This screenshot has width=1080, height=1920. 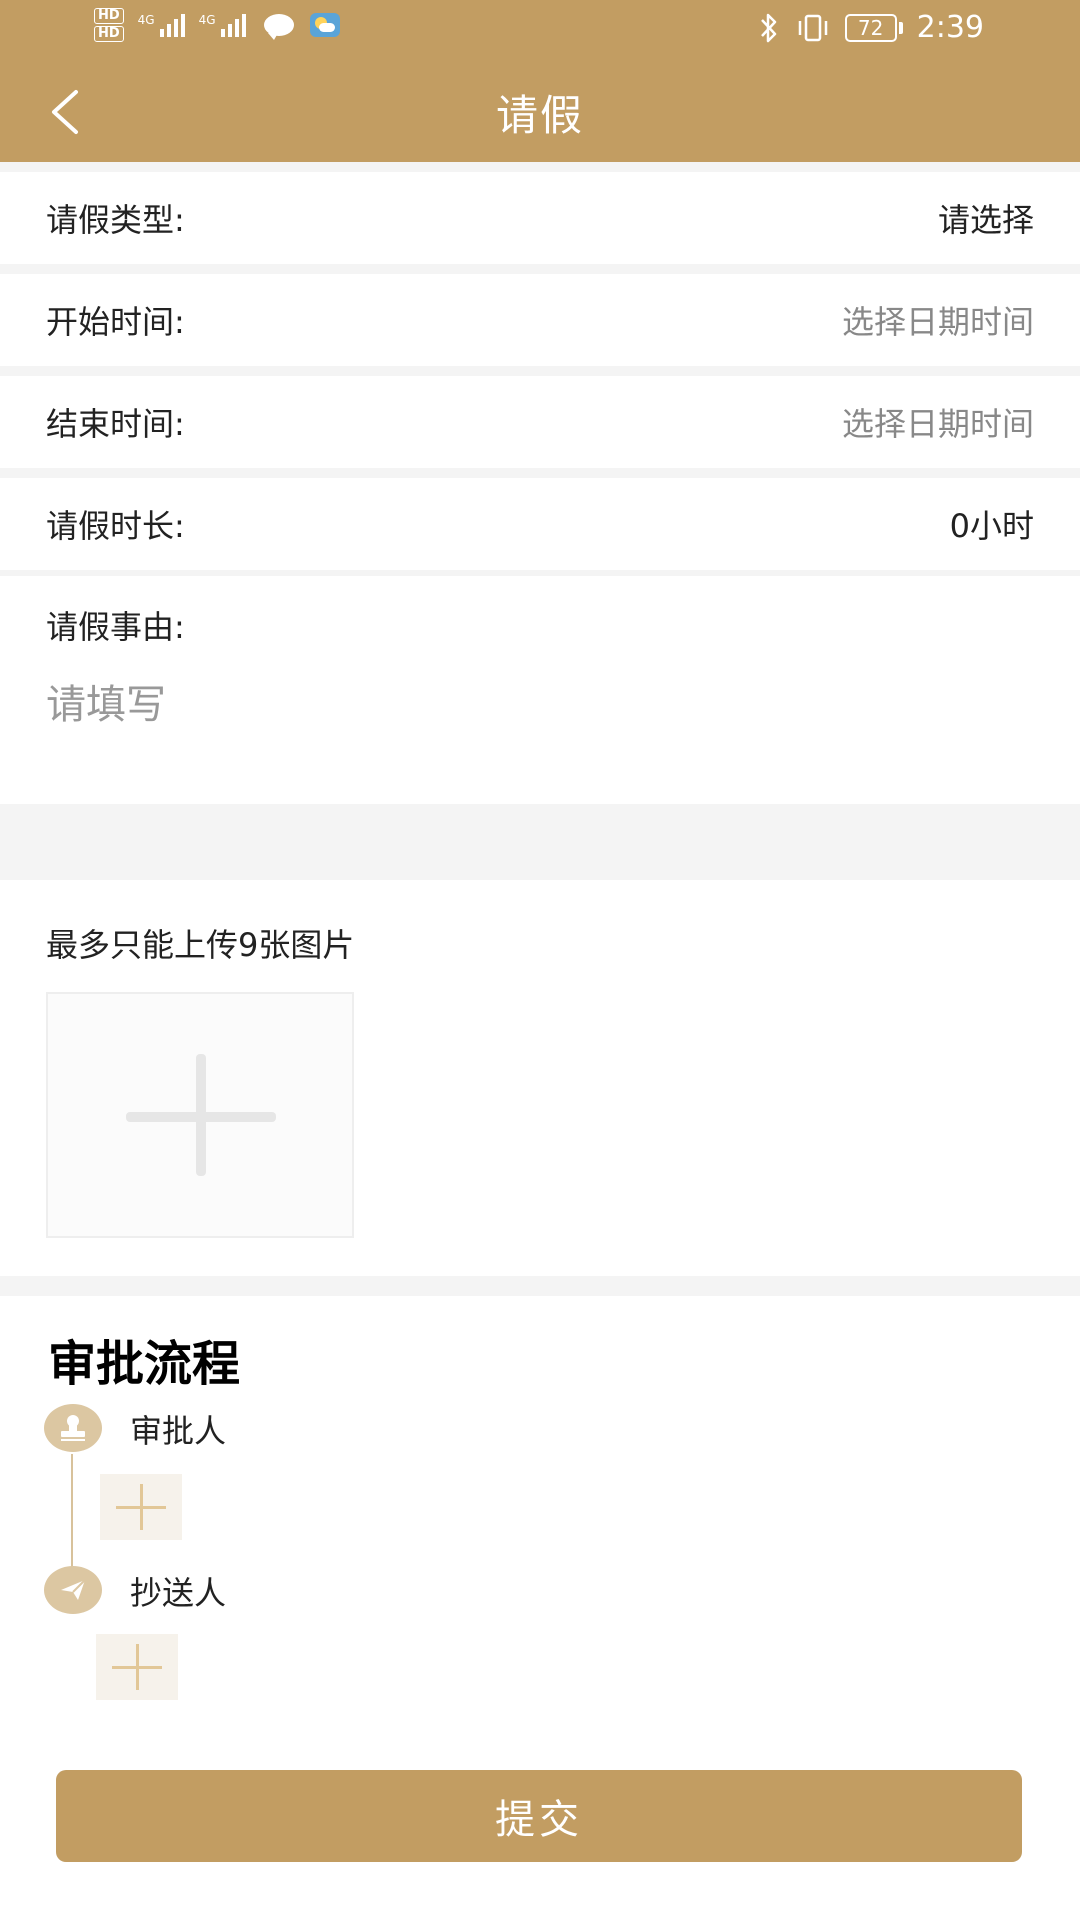 I want to click on message-icon, so click(x=278, y=27).